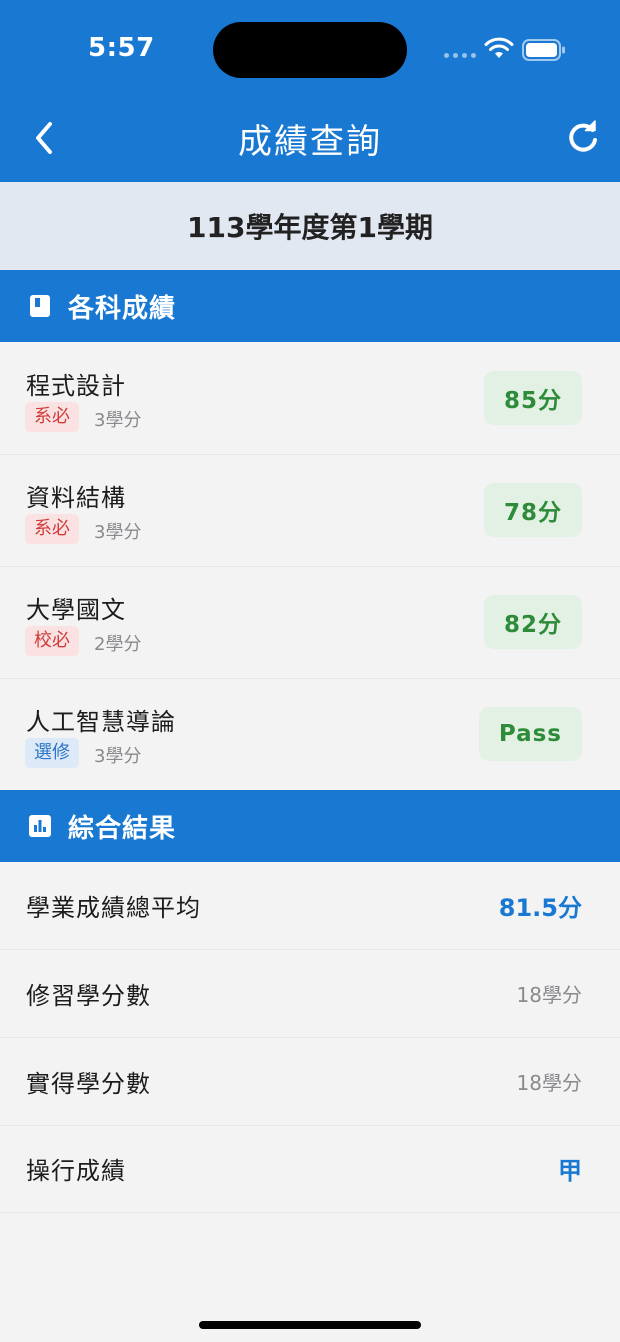  Describe the element at coordinates (76, 498) in the screenshot. I see `course-name: 資料結構` at that location.